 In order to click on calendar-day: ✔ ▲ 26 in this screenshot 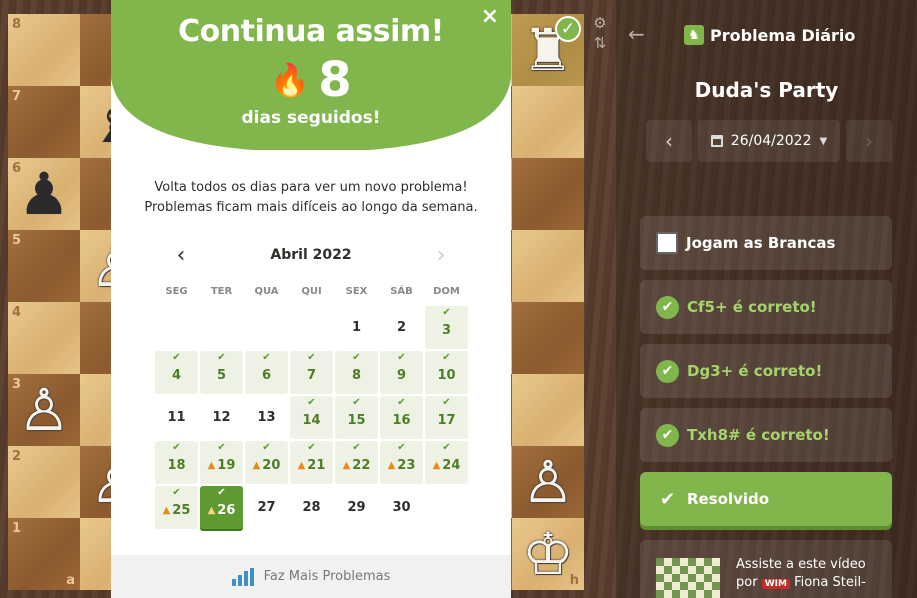, I will do `click(221, 507)`.